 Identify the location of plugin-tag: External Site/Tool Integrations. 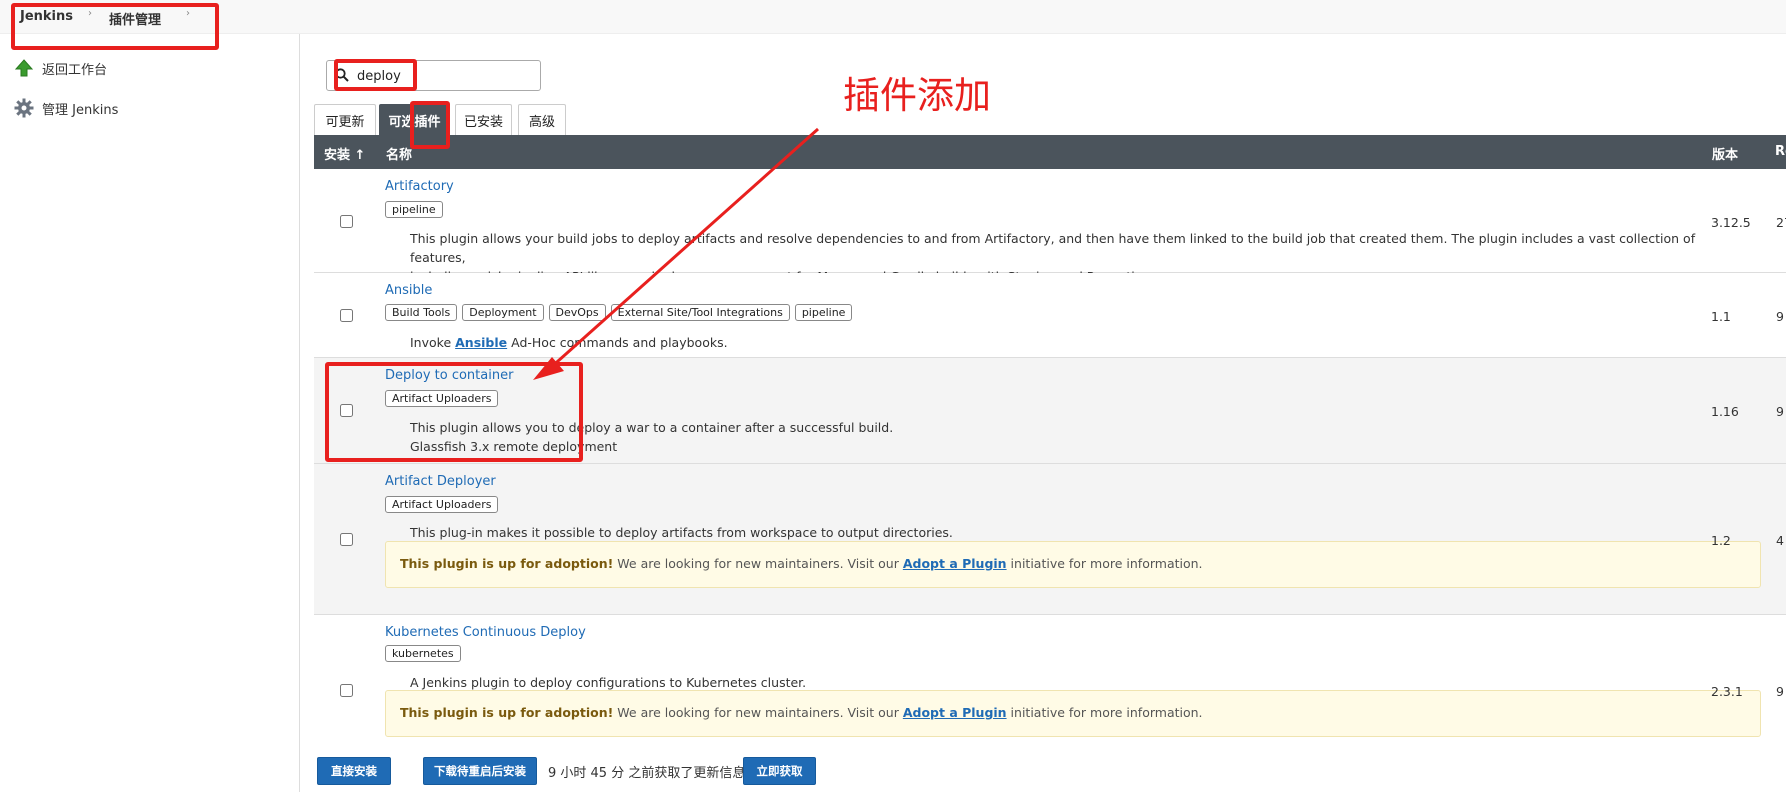
(700, 312).